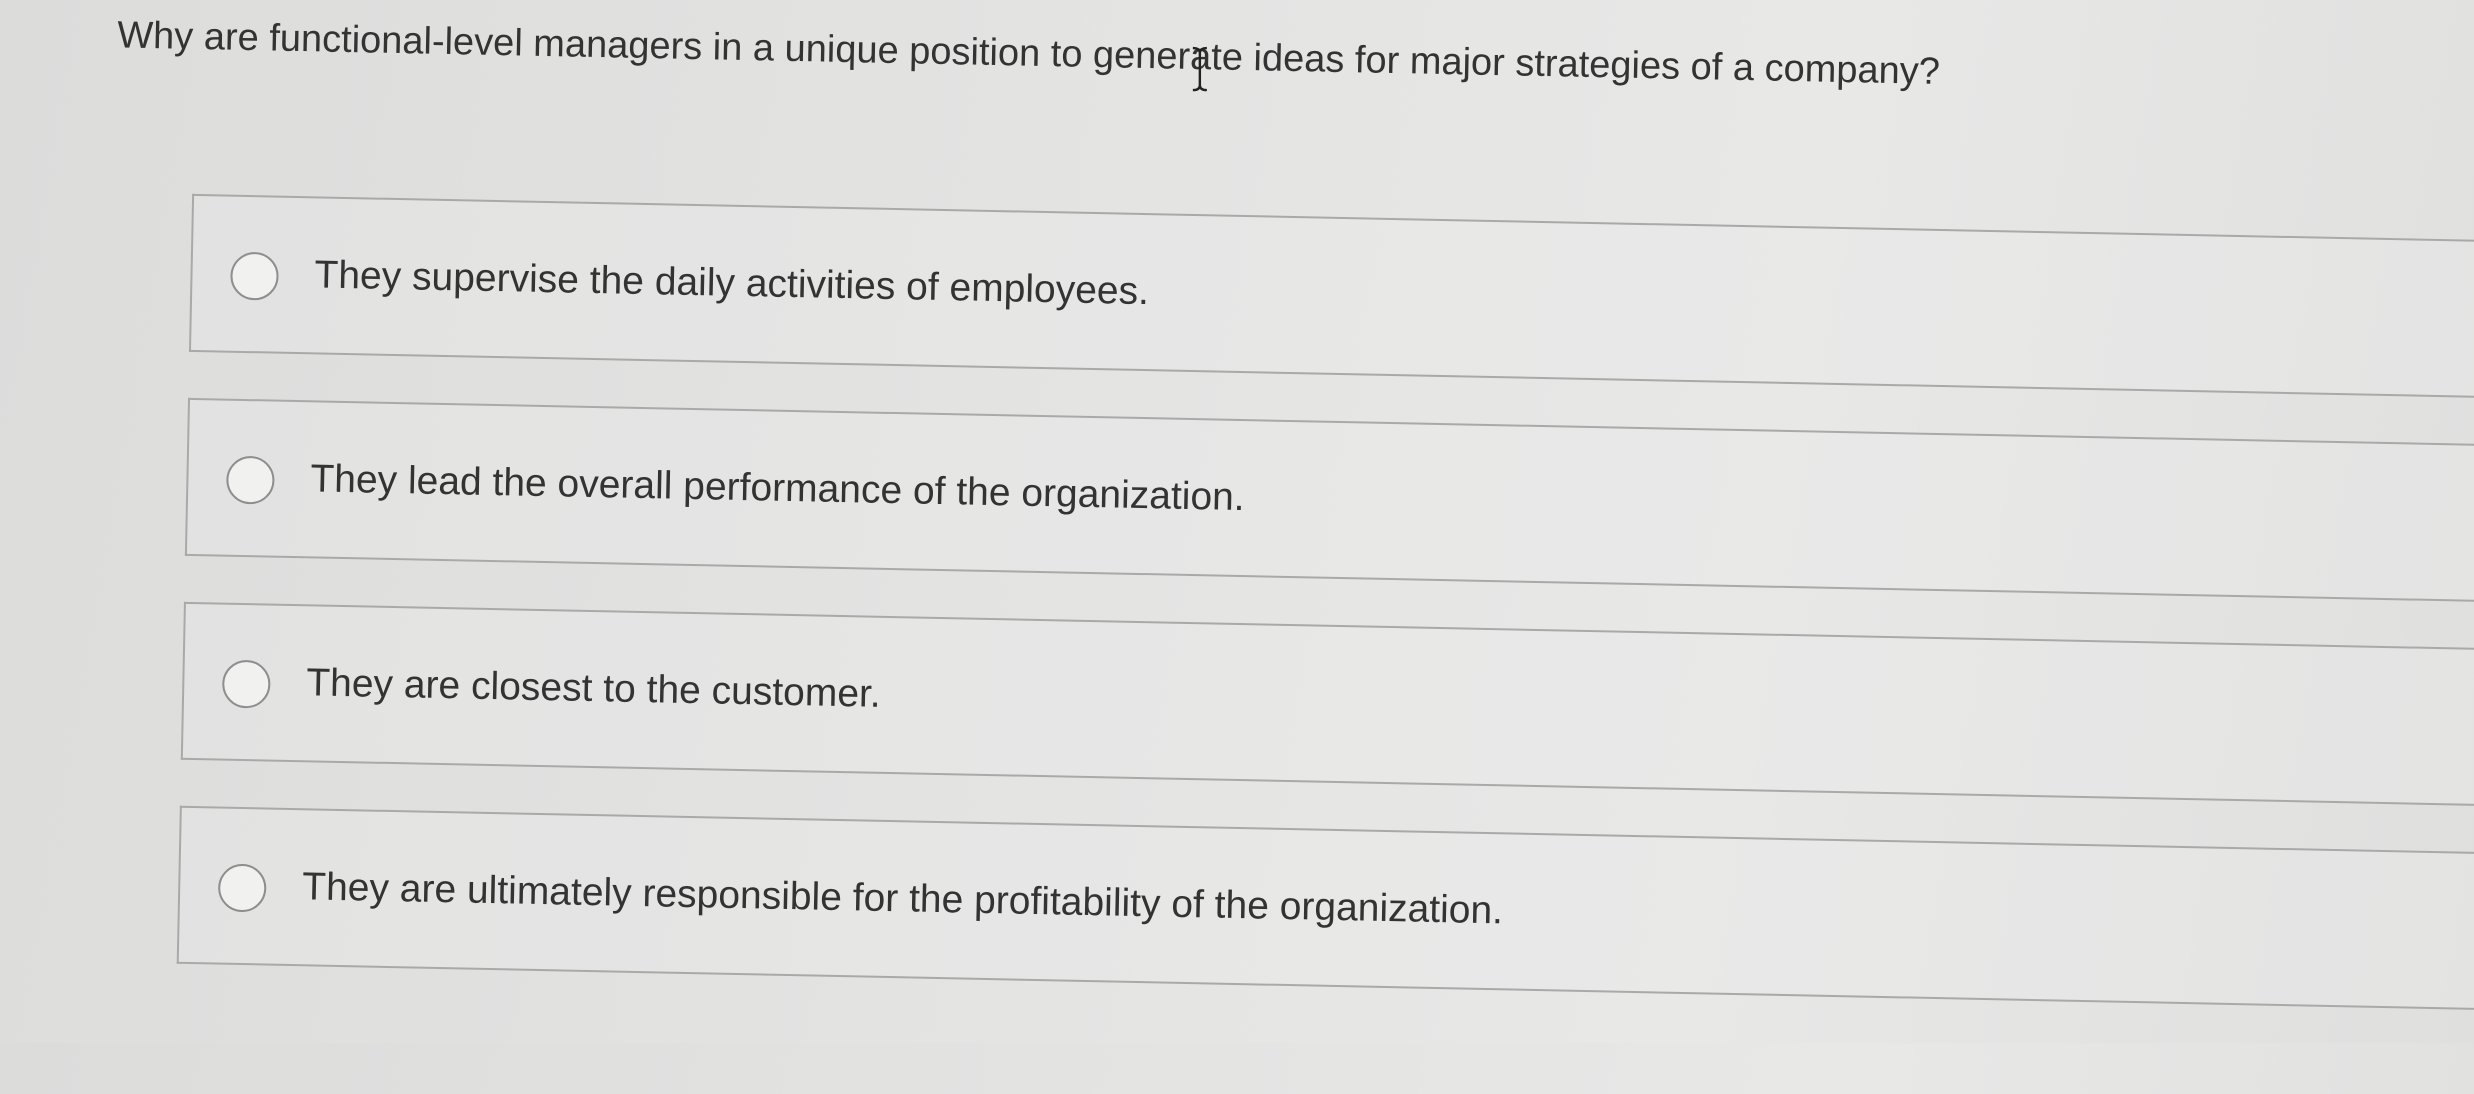  I want to click on answer-option-label: They are closest to the customer., so click(593, 688).